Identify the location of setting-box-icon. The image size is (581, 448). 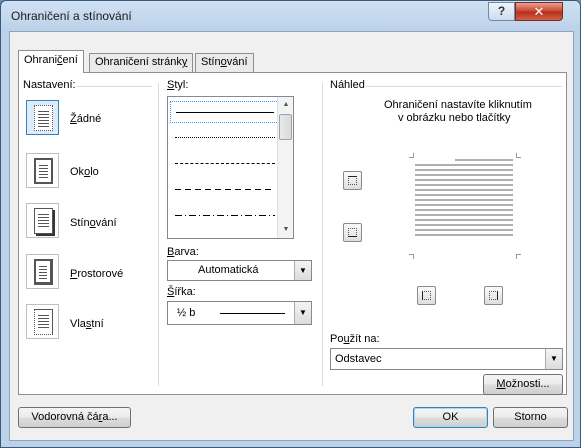
(42, 170).